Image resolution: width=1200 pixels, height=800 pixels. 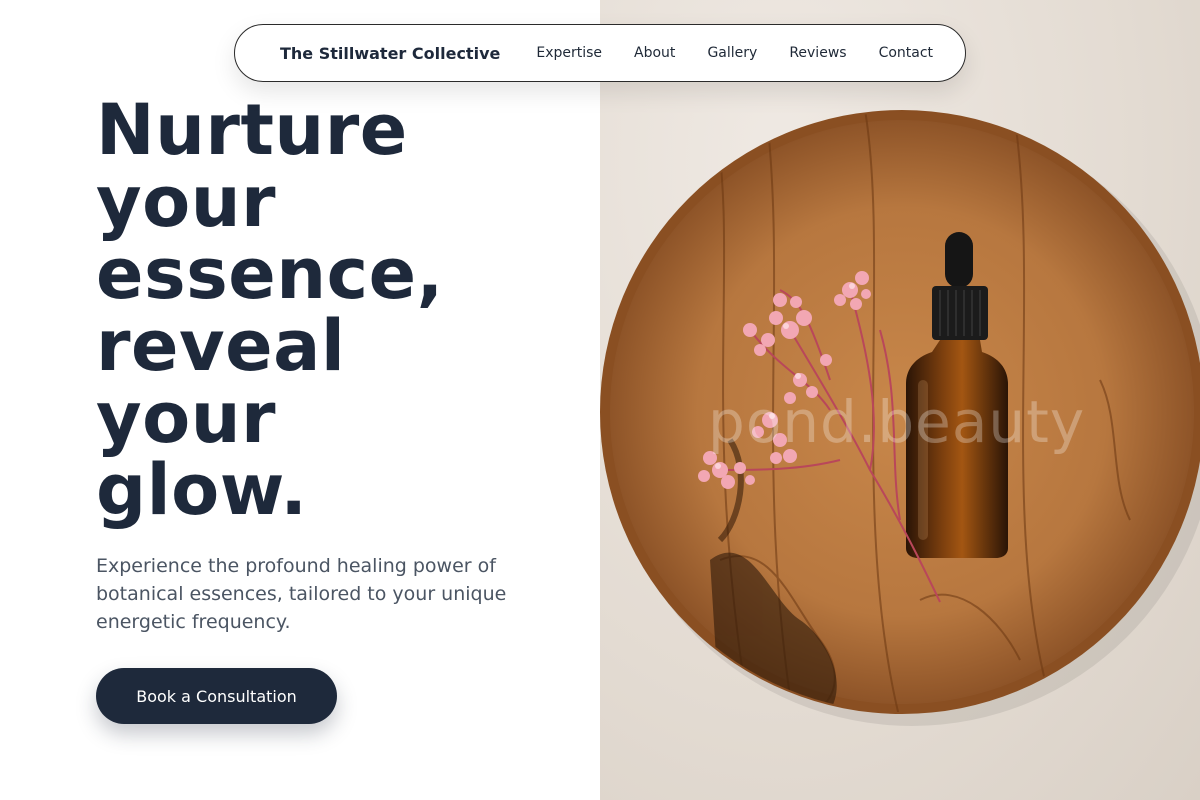 I want to click on brand-name: The Stillwater Collective, so click(x=390, y=53).